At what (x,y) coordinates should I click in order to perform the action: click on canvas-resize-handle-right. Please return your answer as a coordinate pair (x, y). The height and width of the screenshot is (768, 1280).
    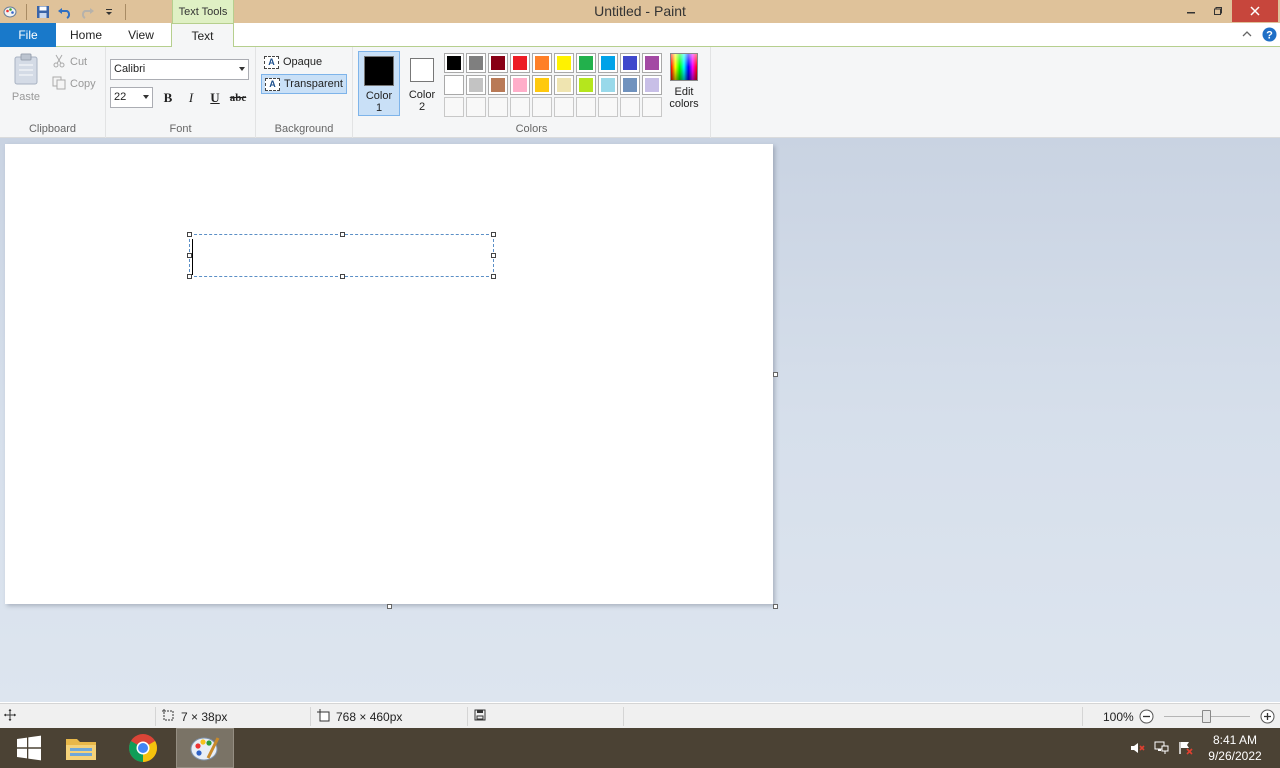
    Looking at the image, I should click on (775, 374).